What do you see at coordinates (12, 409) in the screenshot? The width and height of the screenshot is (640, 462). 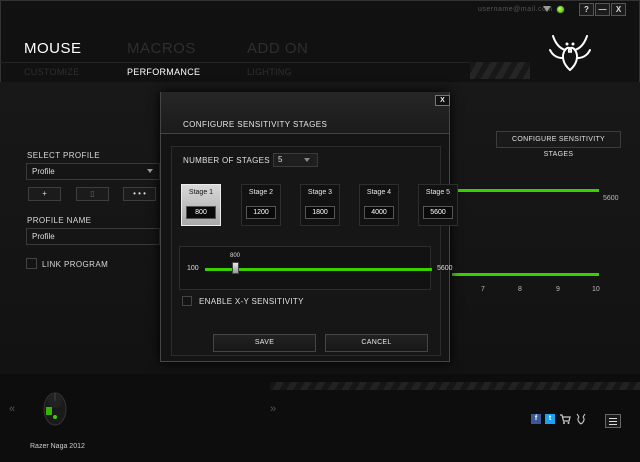 I see `chevron-left-icon: «` at bounding box center [12, 409].